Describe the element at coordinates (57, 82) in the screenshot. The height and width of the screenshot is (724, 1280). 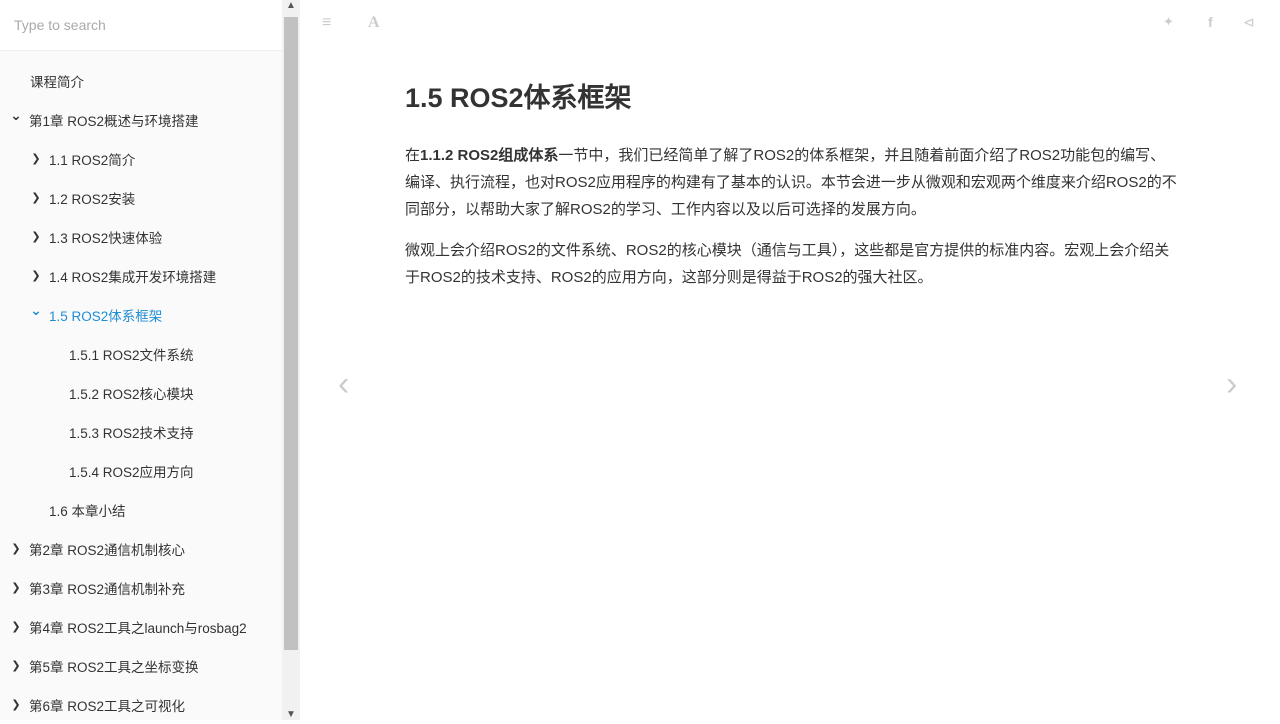
I see `toc-item-label: 课程简介` at that location.